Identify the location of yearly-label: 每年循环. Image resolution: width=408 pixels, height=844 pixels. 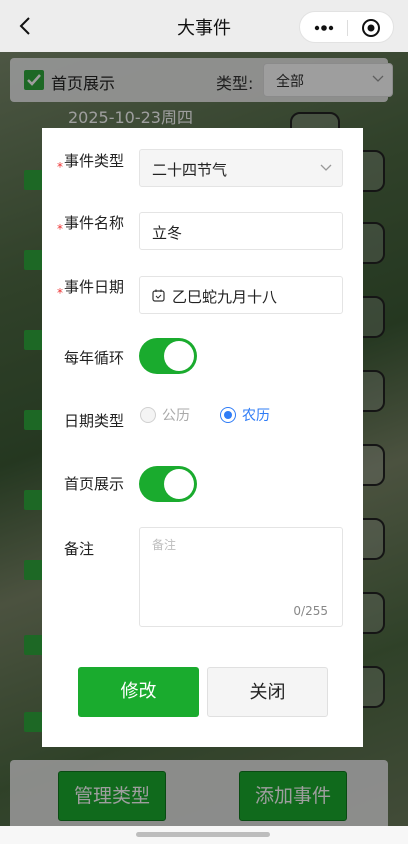
(94, 358).